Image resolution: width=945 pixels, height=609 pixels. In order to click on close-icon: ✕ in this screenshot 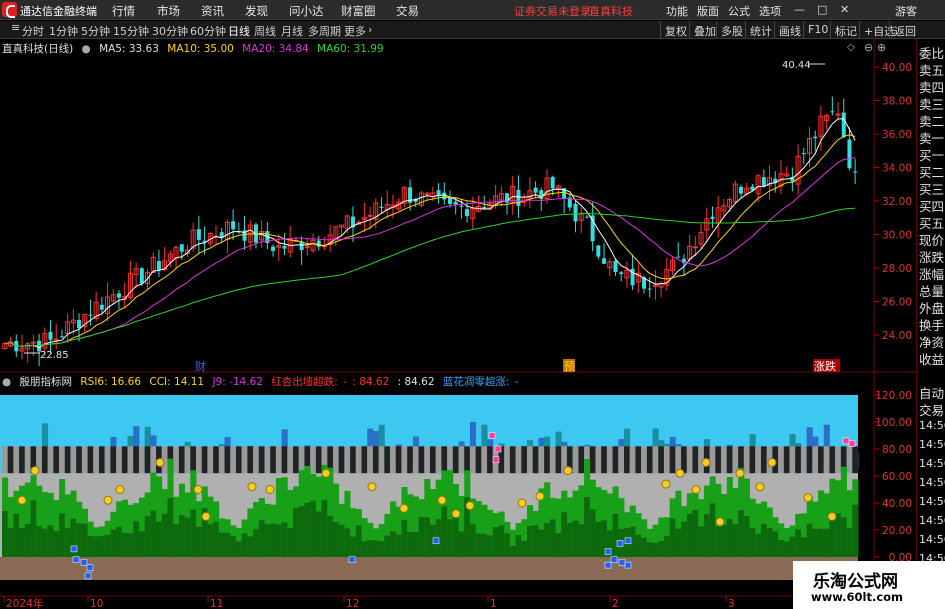, I will do `click(844, 9)`.